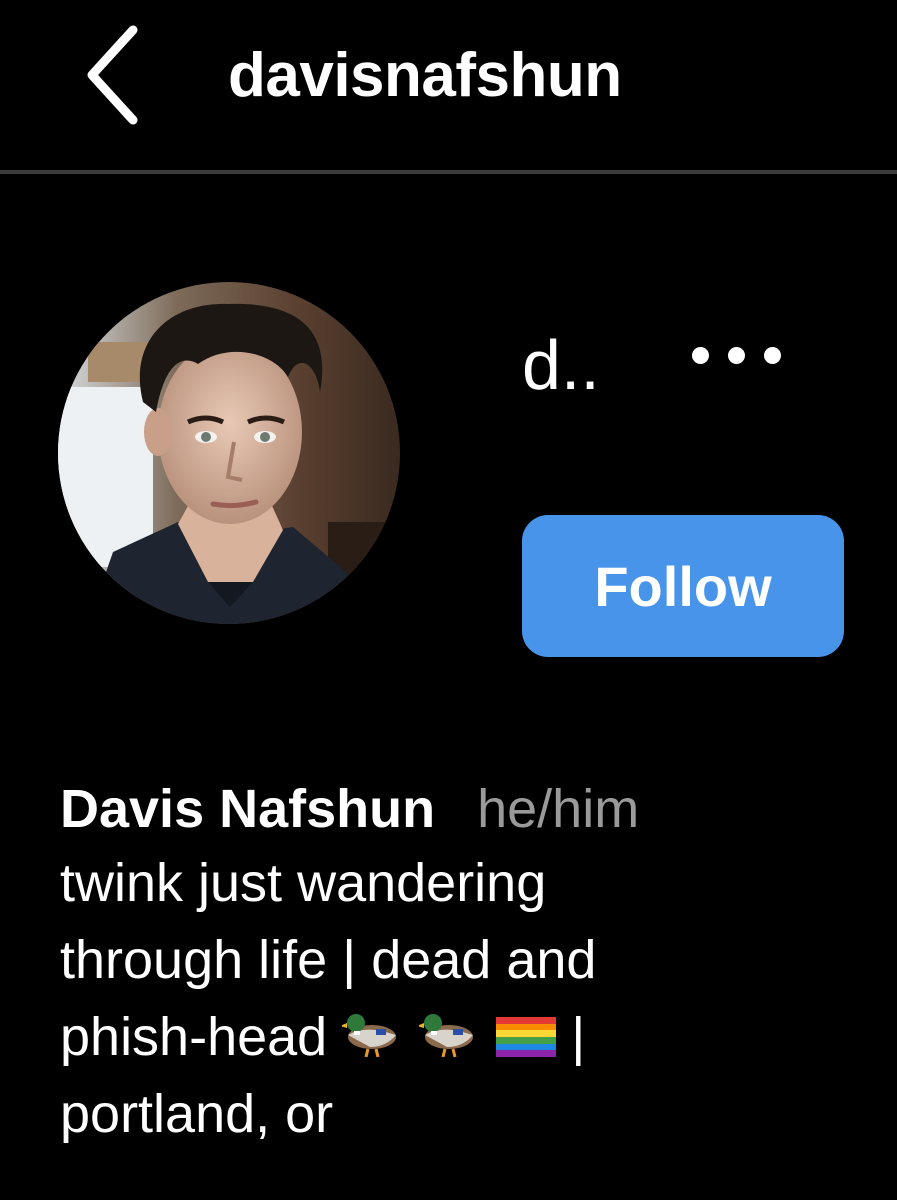  I want to click on back-button, so click(118, 75).